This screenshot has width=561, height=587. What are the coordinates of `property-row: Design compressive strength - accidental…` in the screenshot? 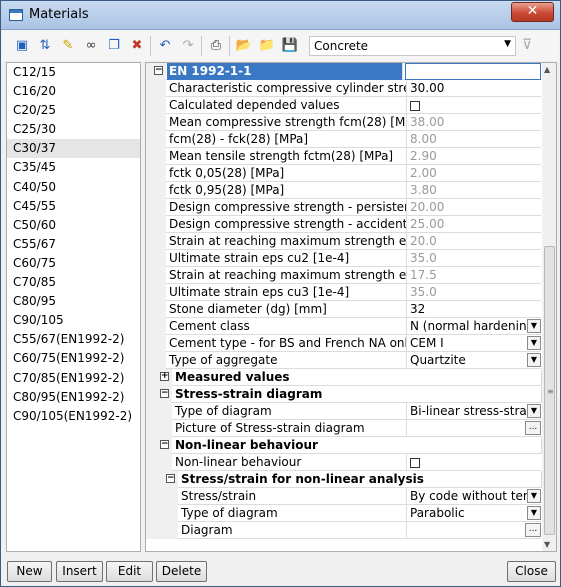 It's located at (343, 224).